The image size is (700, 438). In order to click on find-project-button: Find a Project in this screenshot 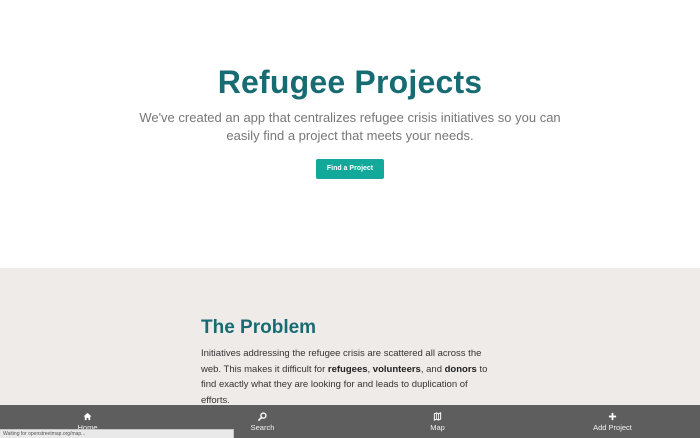, I will do `click(350, 169)`.